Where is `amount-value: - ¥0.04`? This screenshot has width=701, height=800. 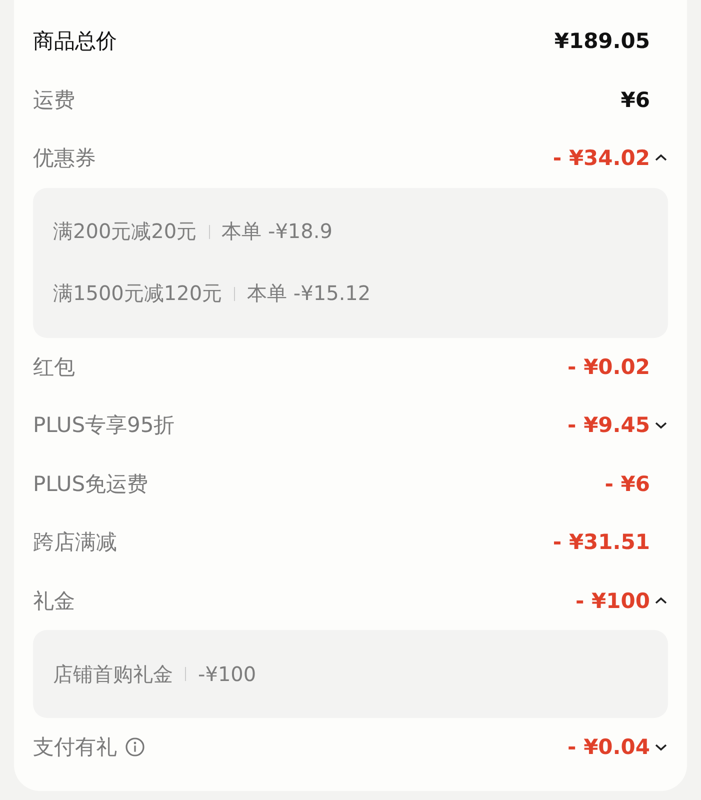 amount-value: - ¥0.04 is located at coordinates (609, 747).